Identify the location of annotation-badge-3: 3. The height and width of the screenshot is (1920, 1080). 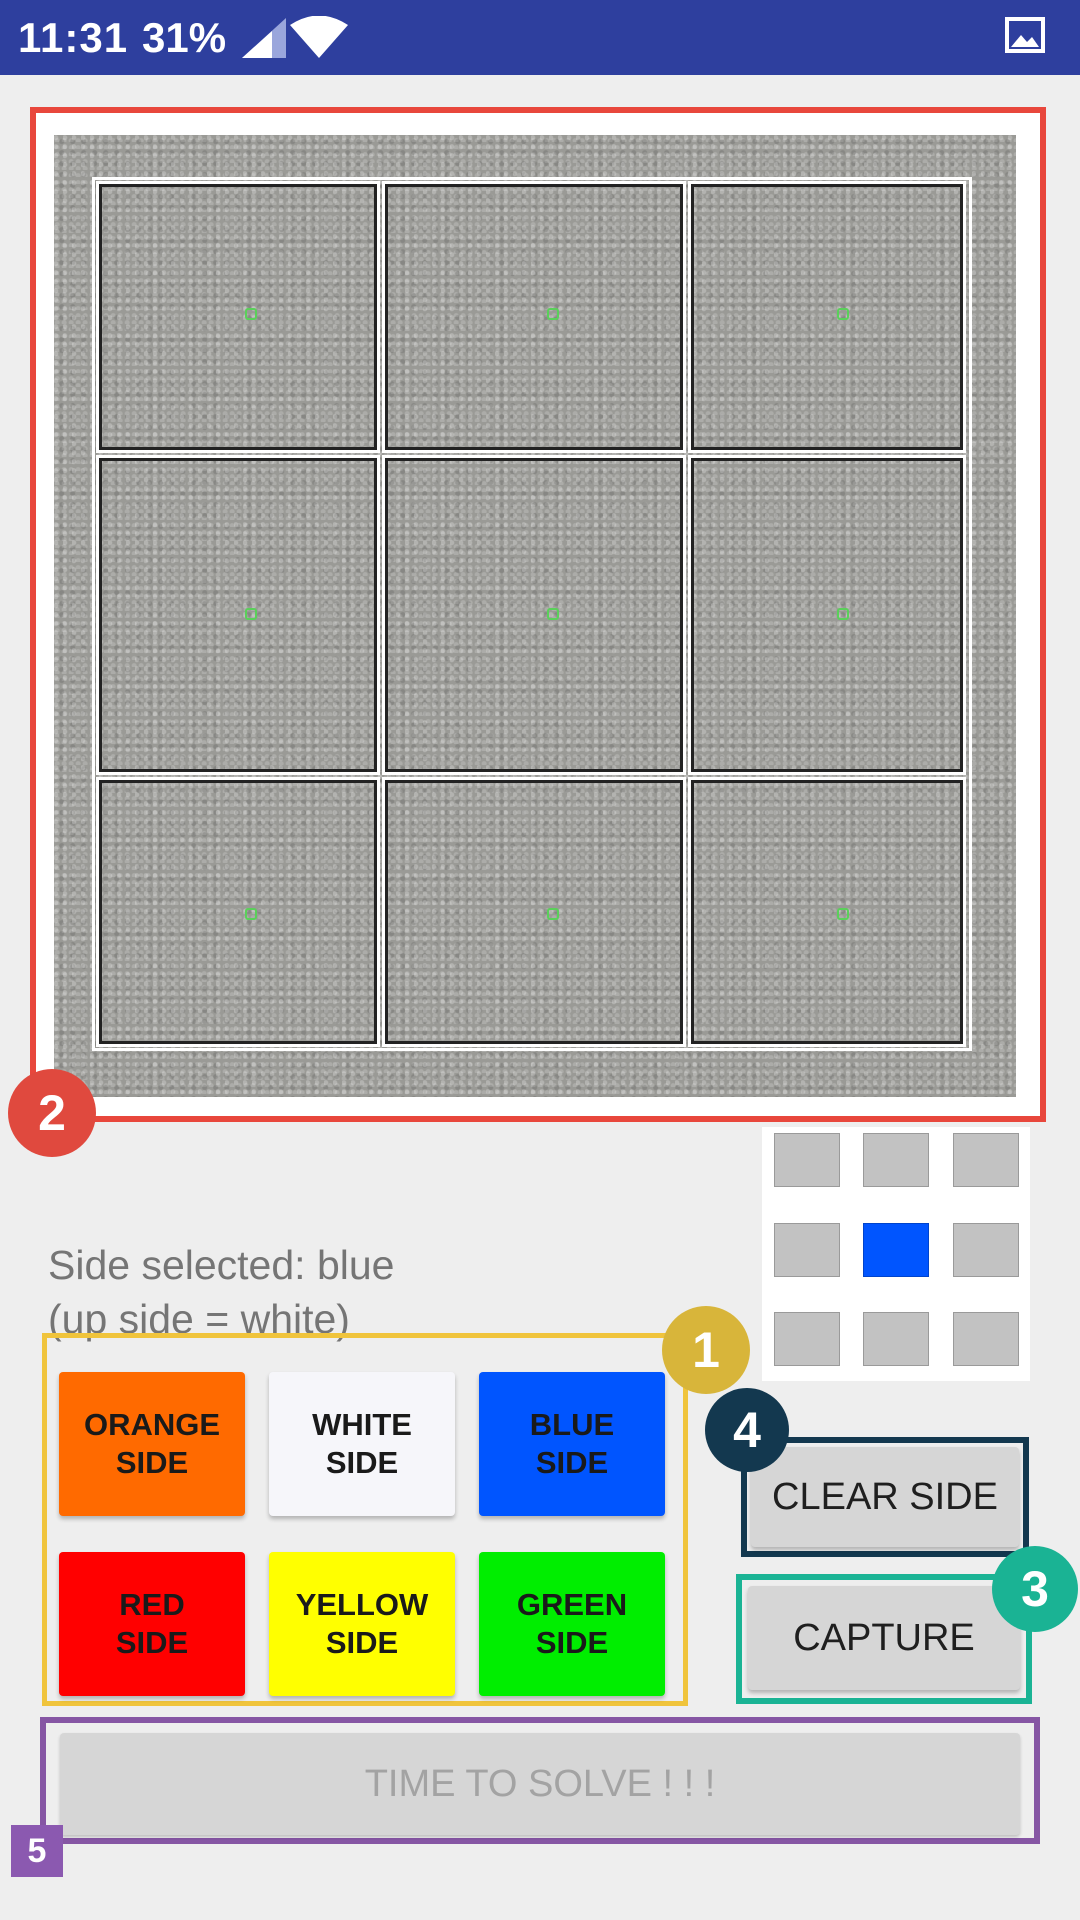
(1035, 1589).